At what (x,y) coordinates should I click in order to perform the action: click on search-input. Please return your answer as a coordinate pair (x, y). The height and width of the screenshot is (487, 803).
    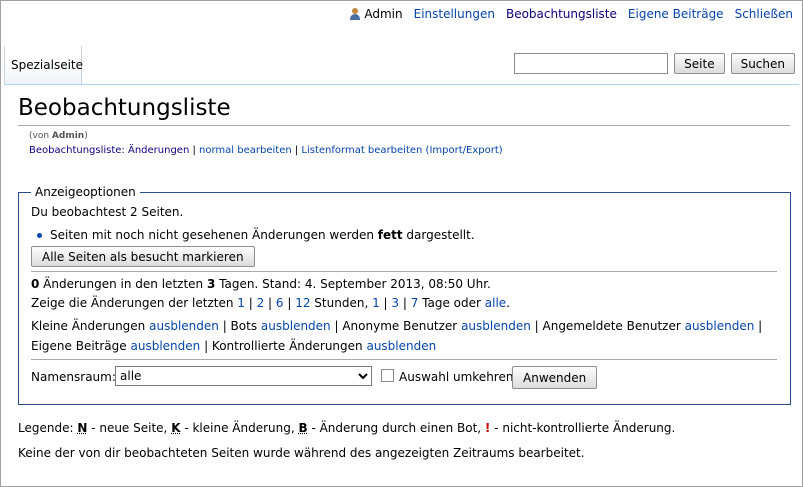
    Looking at the image, I should click on (591, 63).